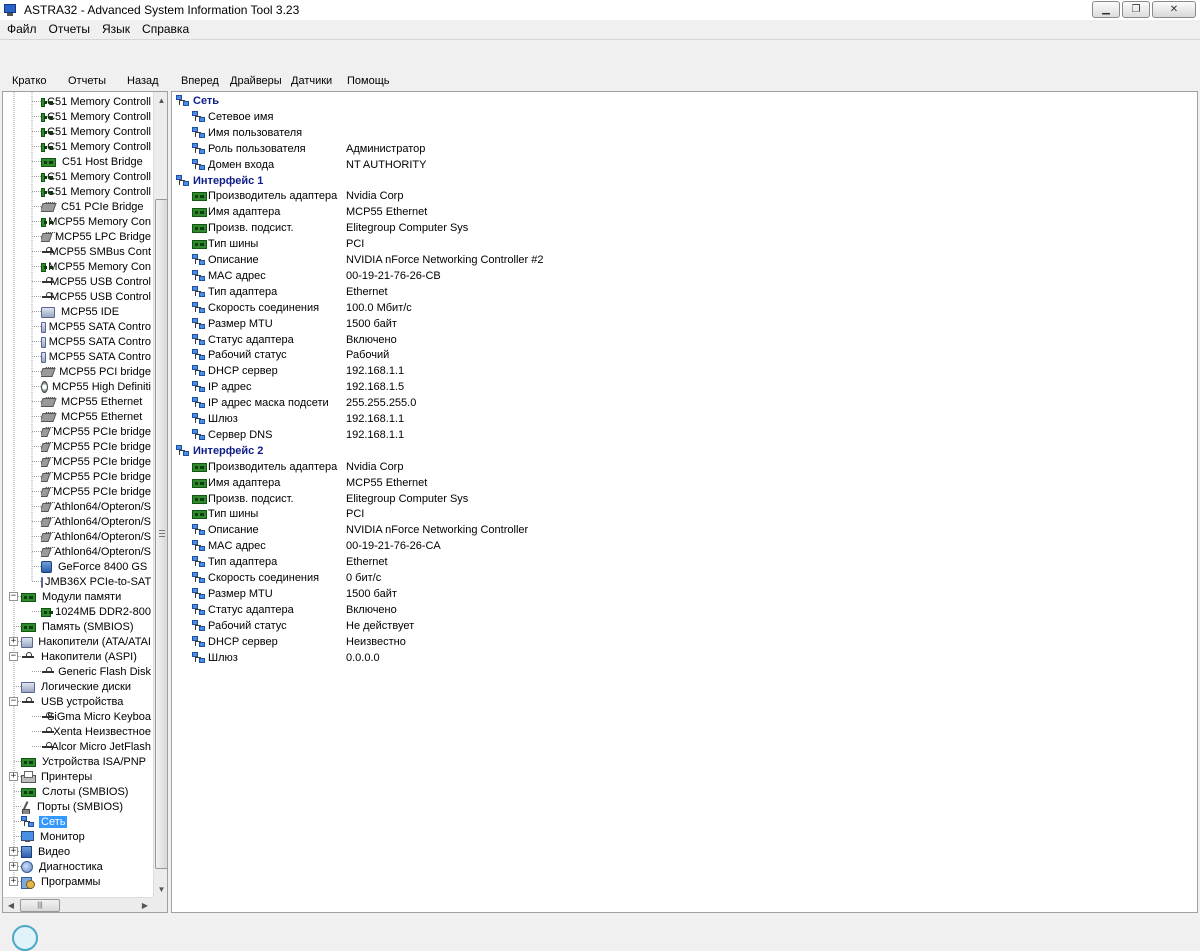 The height and width of the screenshot is (951, 1200). What do you see at coordinates (682, 626) in the screenshot?
I see `property-row: Рабочий статус Не действует` at bounding box center [682, 626].